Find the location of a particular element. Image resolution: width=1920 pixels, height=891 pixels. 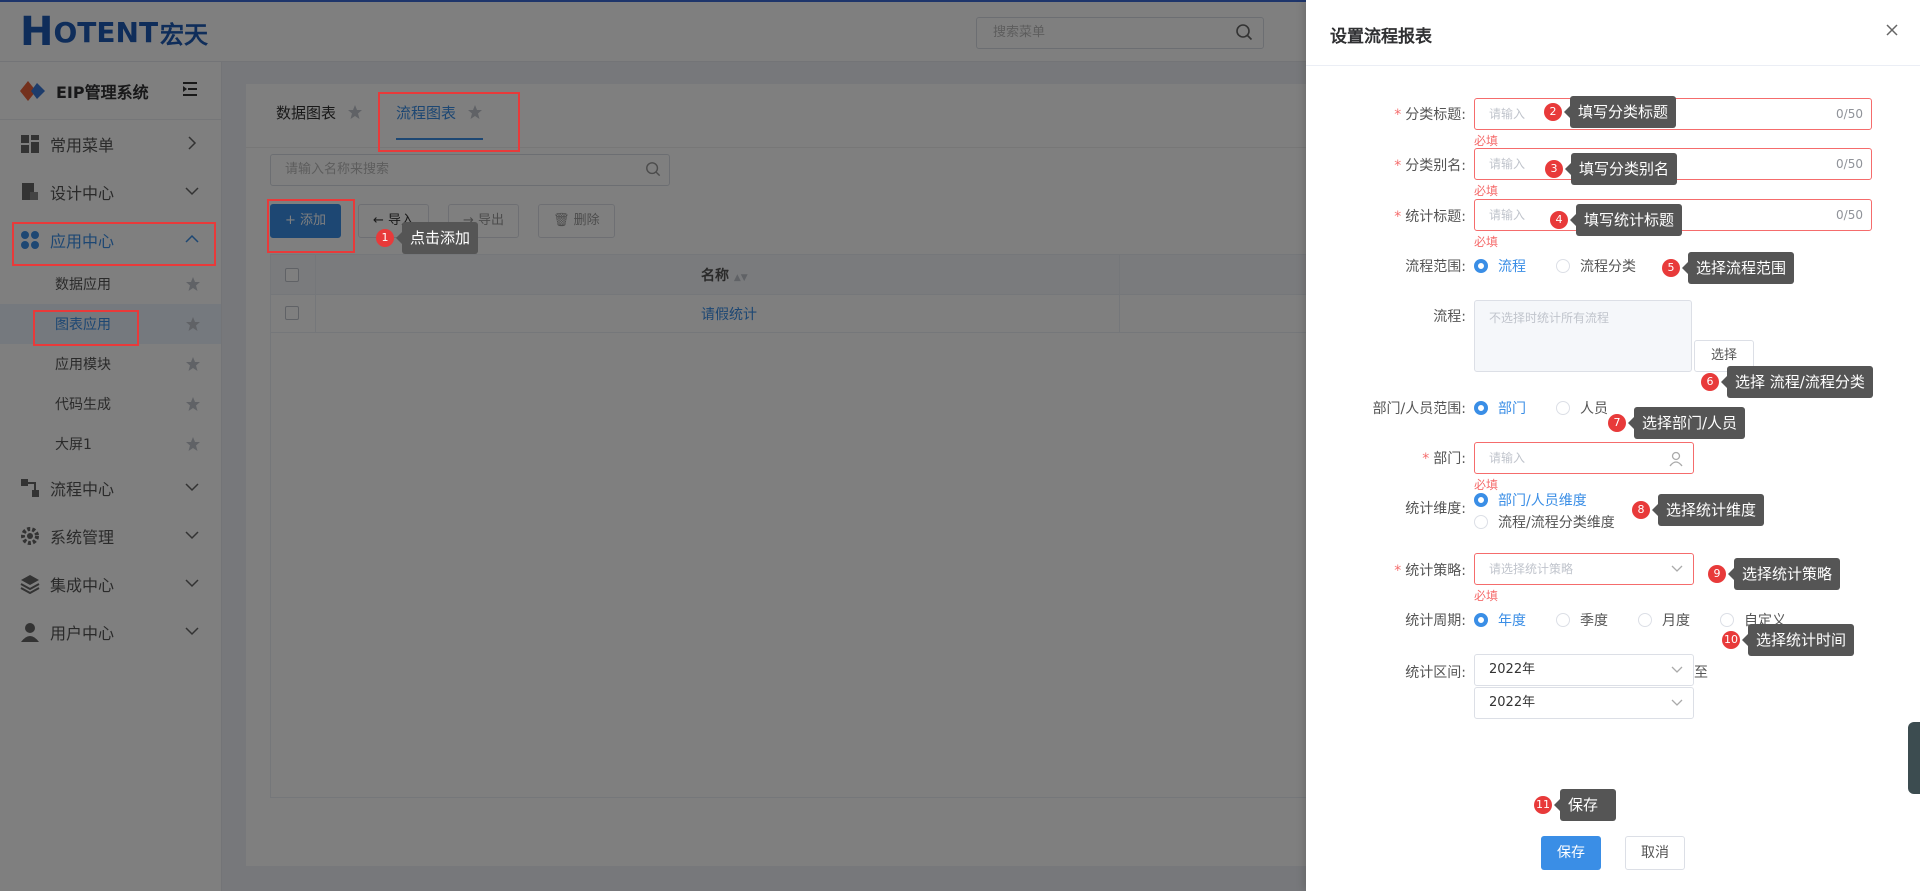

radio-flow: 流程 is located at coordinates (1500, 266).